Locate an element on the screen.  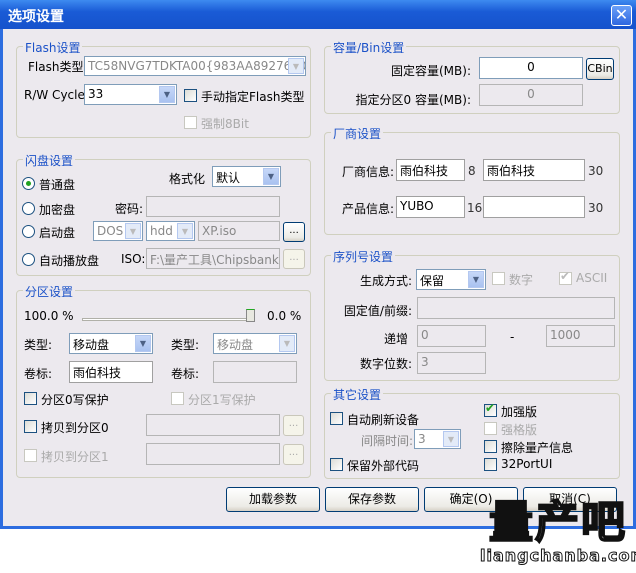
password-input is located at coordinates (213, 206).